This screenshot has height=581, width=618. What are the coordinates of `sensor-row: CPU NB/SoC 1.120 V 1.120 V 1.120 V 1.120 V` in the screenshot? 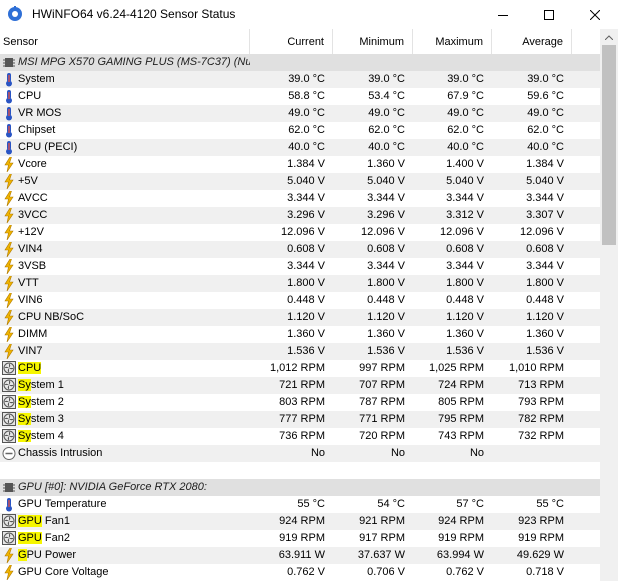 It's located at (300, 317).